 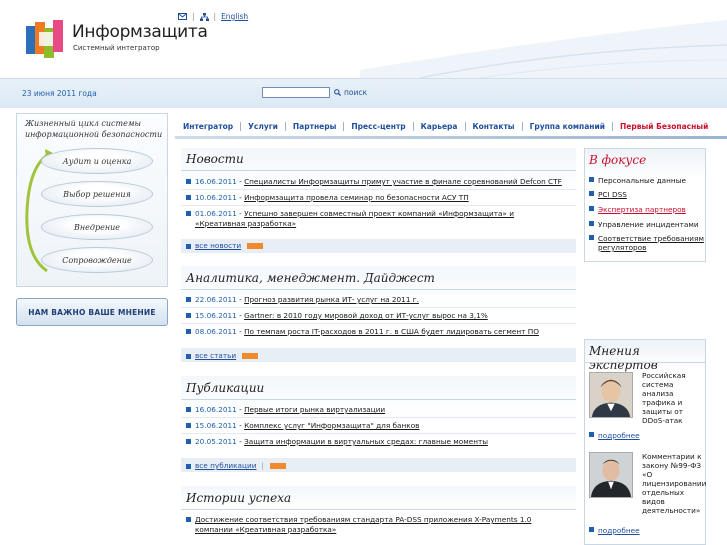 I want to click on focus-link: Соответствие требованиям регуляторов, so click(x=651, y=243).